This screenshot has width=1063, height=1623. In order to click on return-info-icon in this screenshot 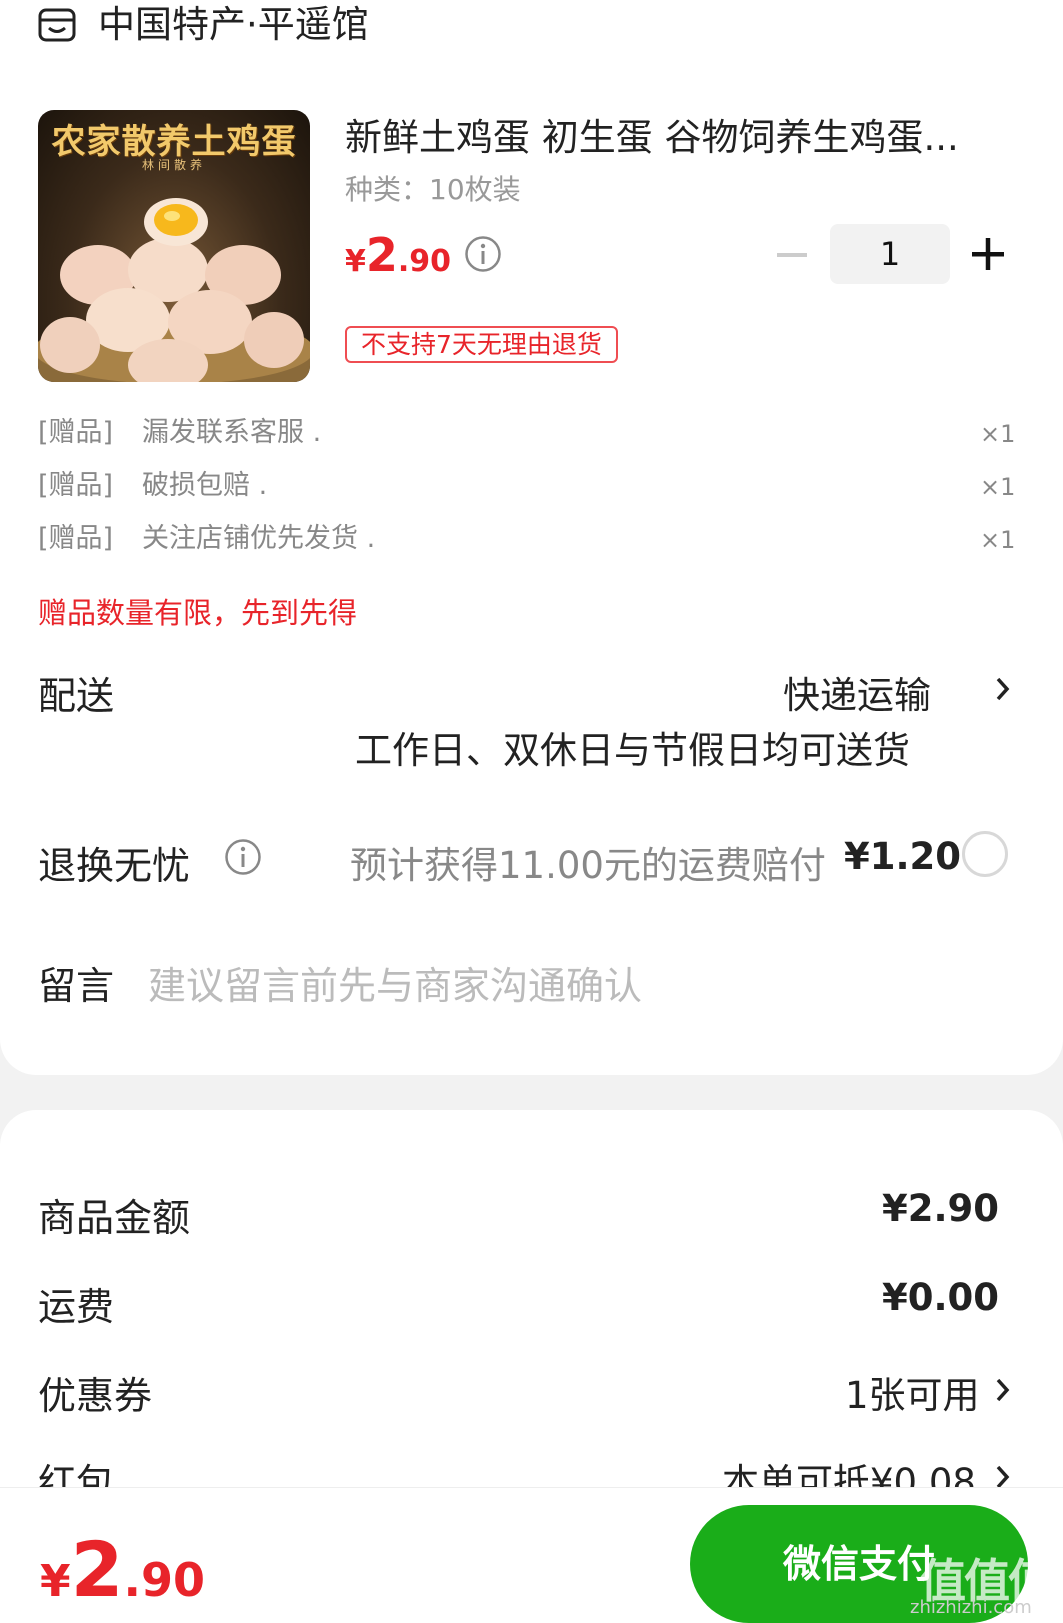, I will do `click(243, 859)`.